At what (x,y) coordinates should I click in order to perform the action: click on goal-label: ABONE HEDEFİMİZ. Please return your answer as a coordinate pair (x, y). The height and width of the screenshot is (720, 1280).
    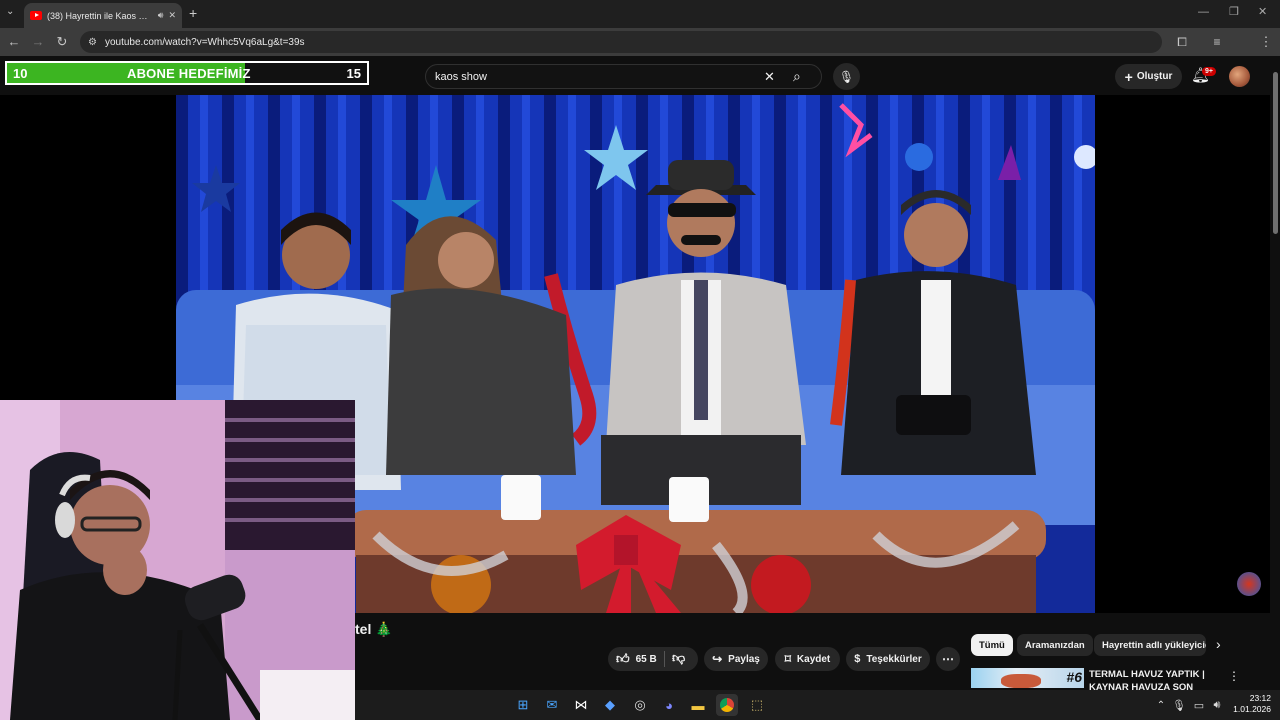
    Looking at the image, I should click on (189, 73).